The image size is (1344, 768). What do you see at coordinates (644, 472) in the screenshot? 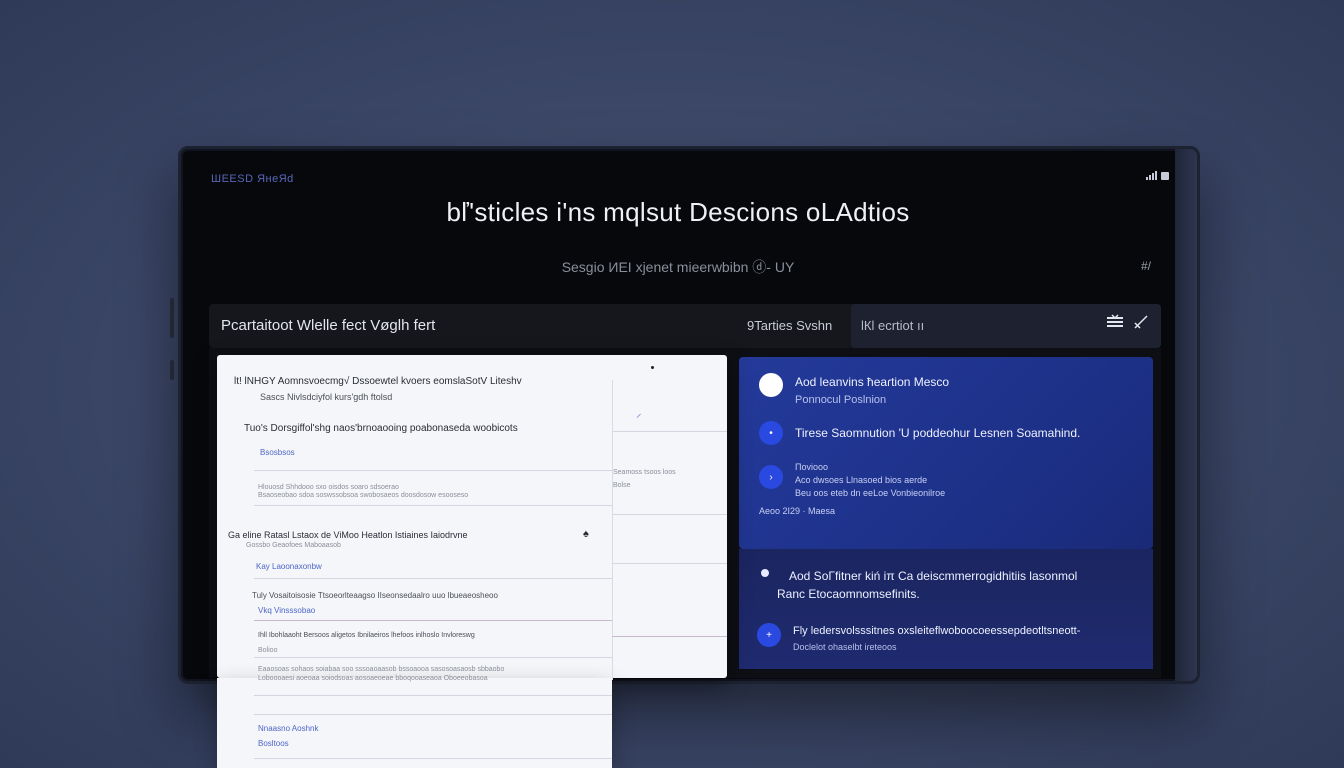
I see `side-note: Seamoss tsoos loos` at bounding box center [644, 472].